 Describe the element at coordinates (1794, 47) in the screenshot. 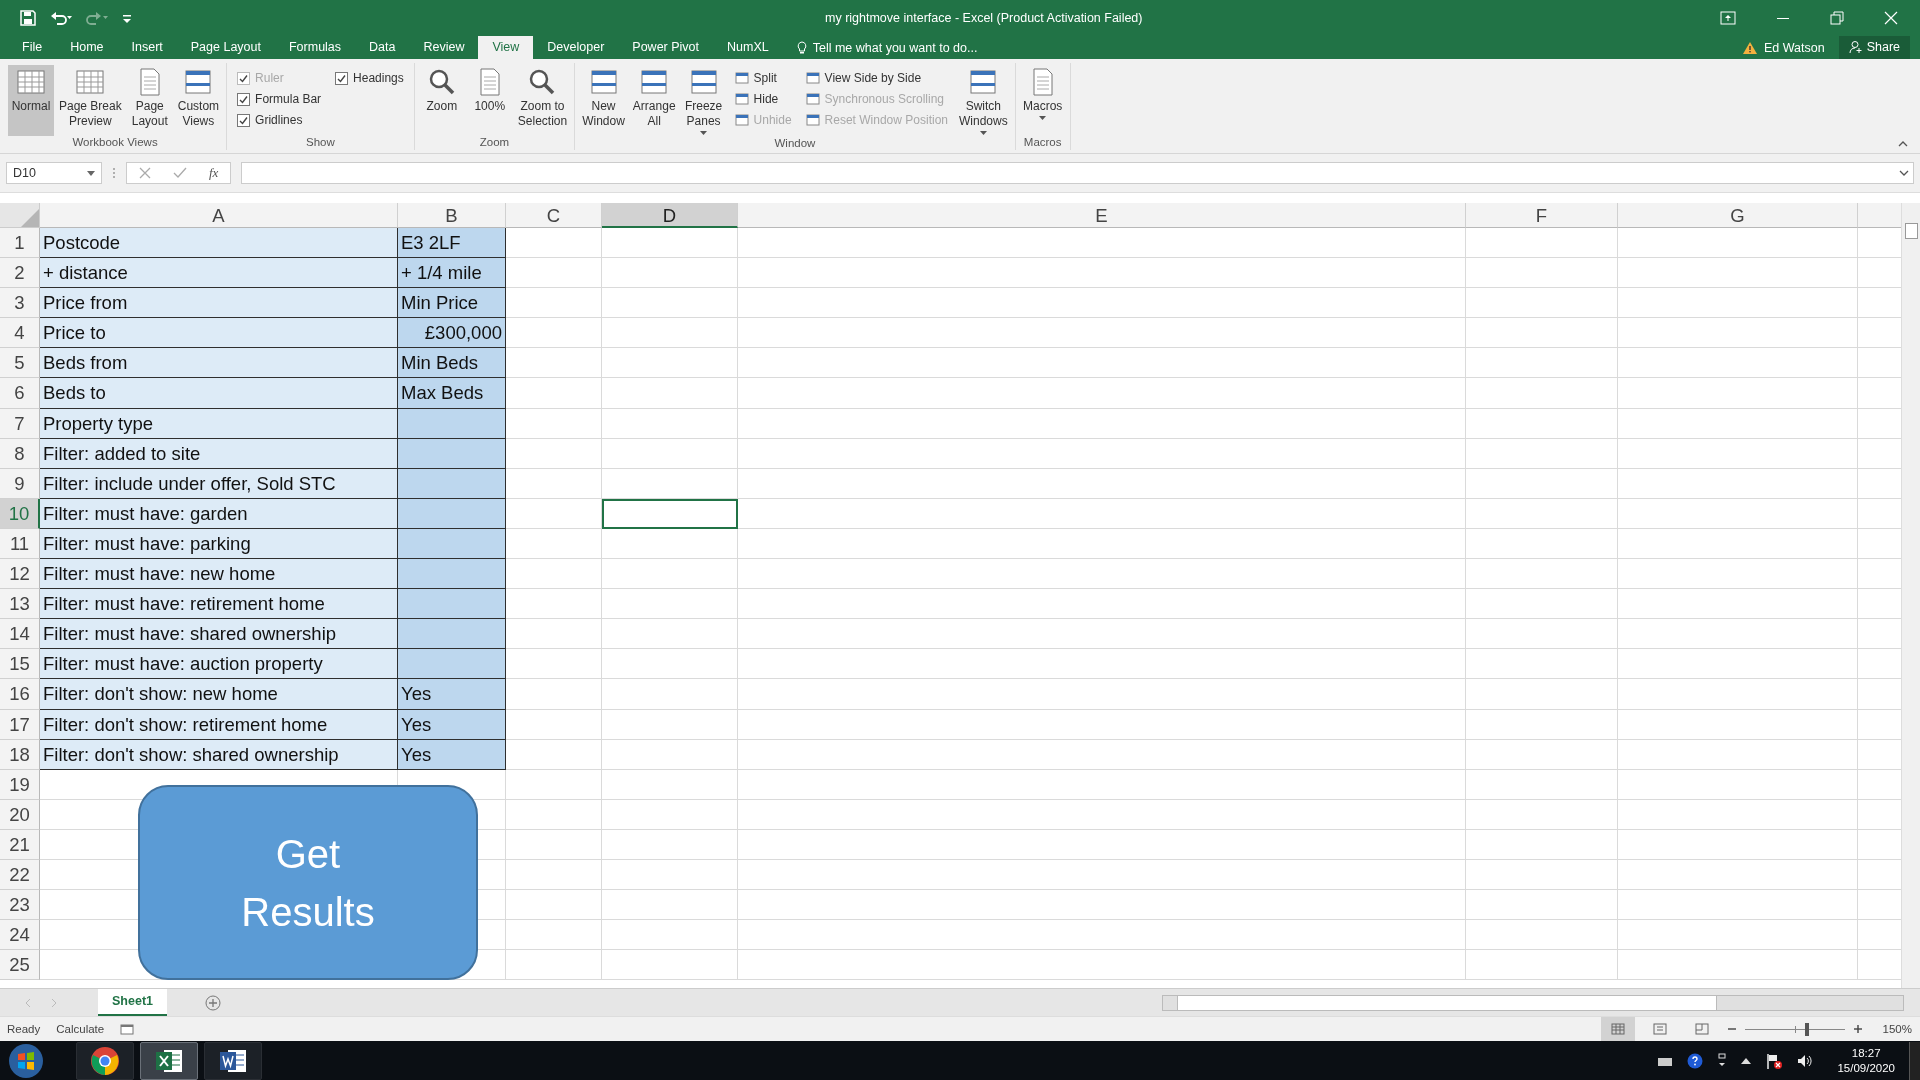

I see `user-name: Ed Watson` at that location.